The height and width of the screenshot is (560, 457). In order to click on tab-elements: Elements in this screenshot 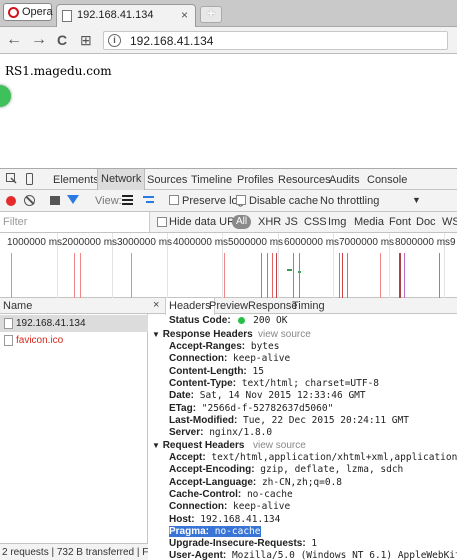, I will do `click(76, 180)`.